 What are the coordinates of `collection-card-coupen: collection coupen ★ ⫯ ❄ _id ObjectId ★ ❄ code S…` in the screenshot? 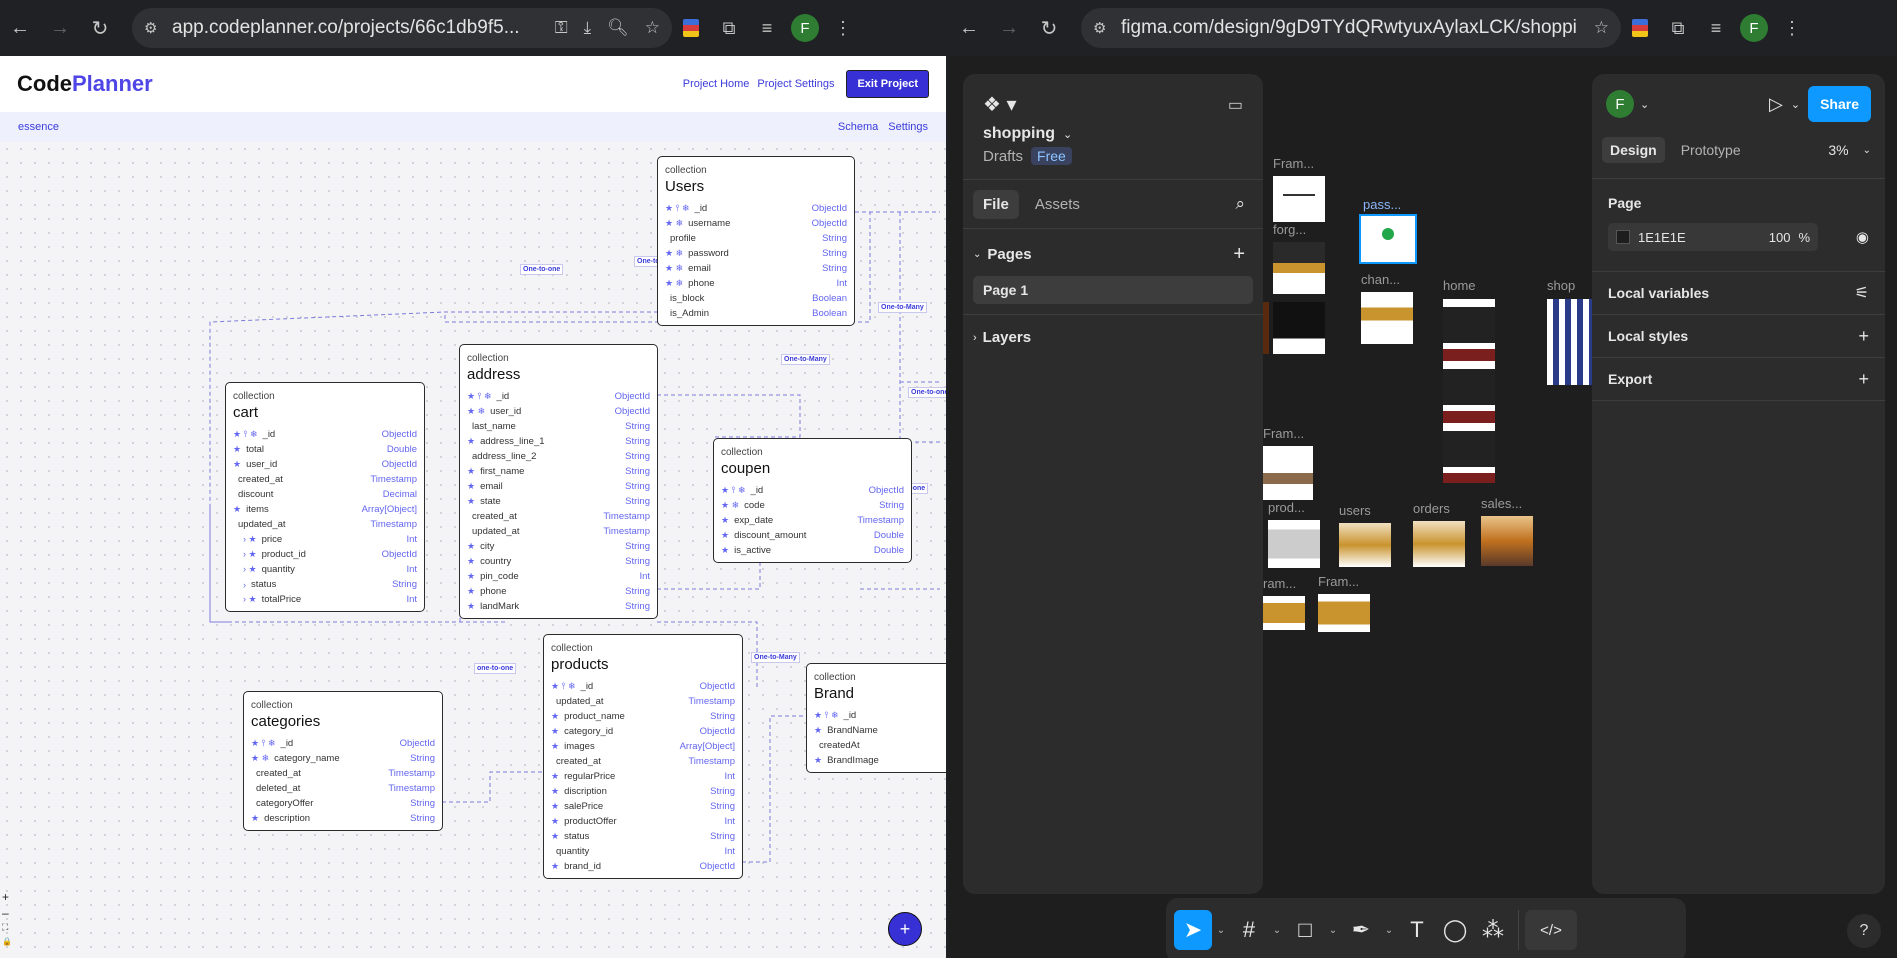 It's located at (812, 500).